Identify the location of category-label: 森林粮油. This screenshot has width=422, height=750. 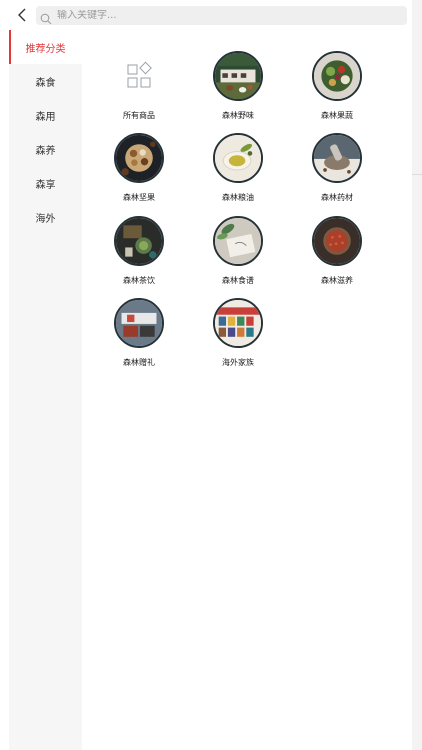
(238, 197).